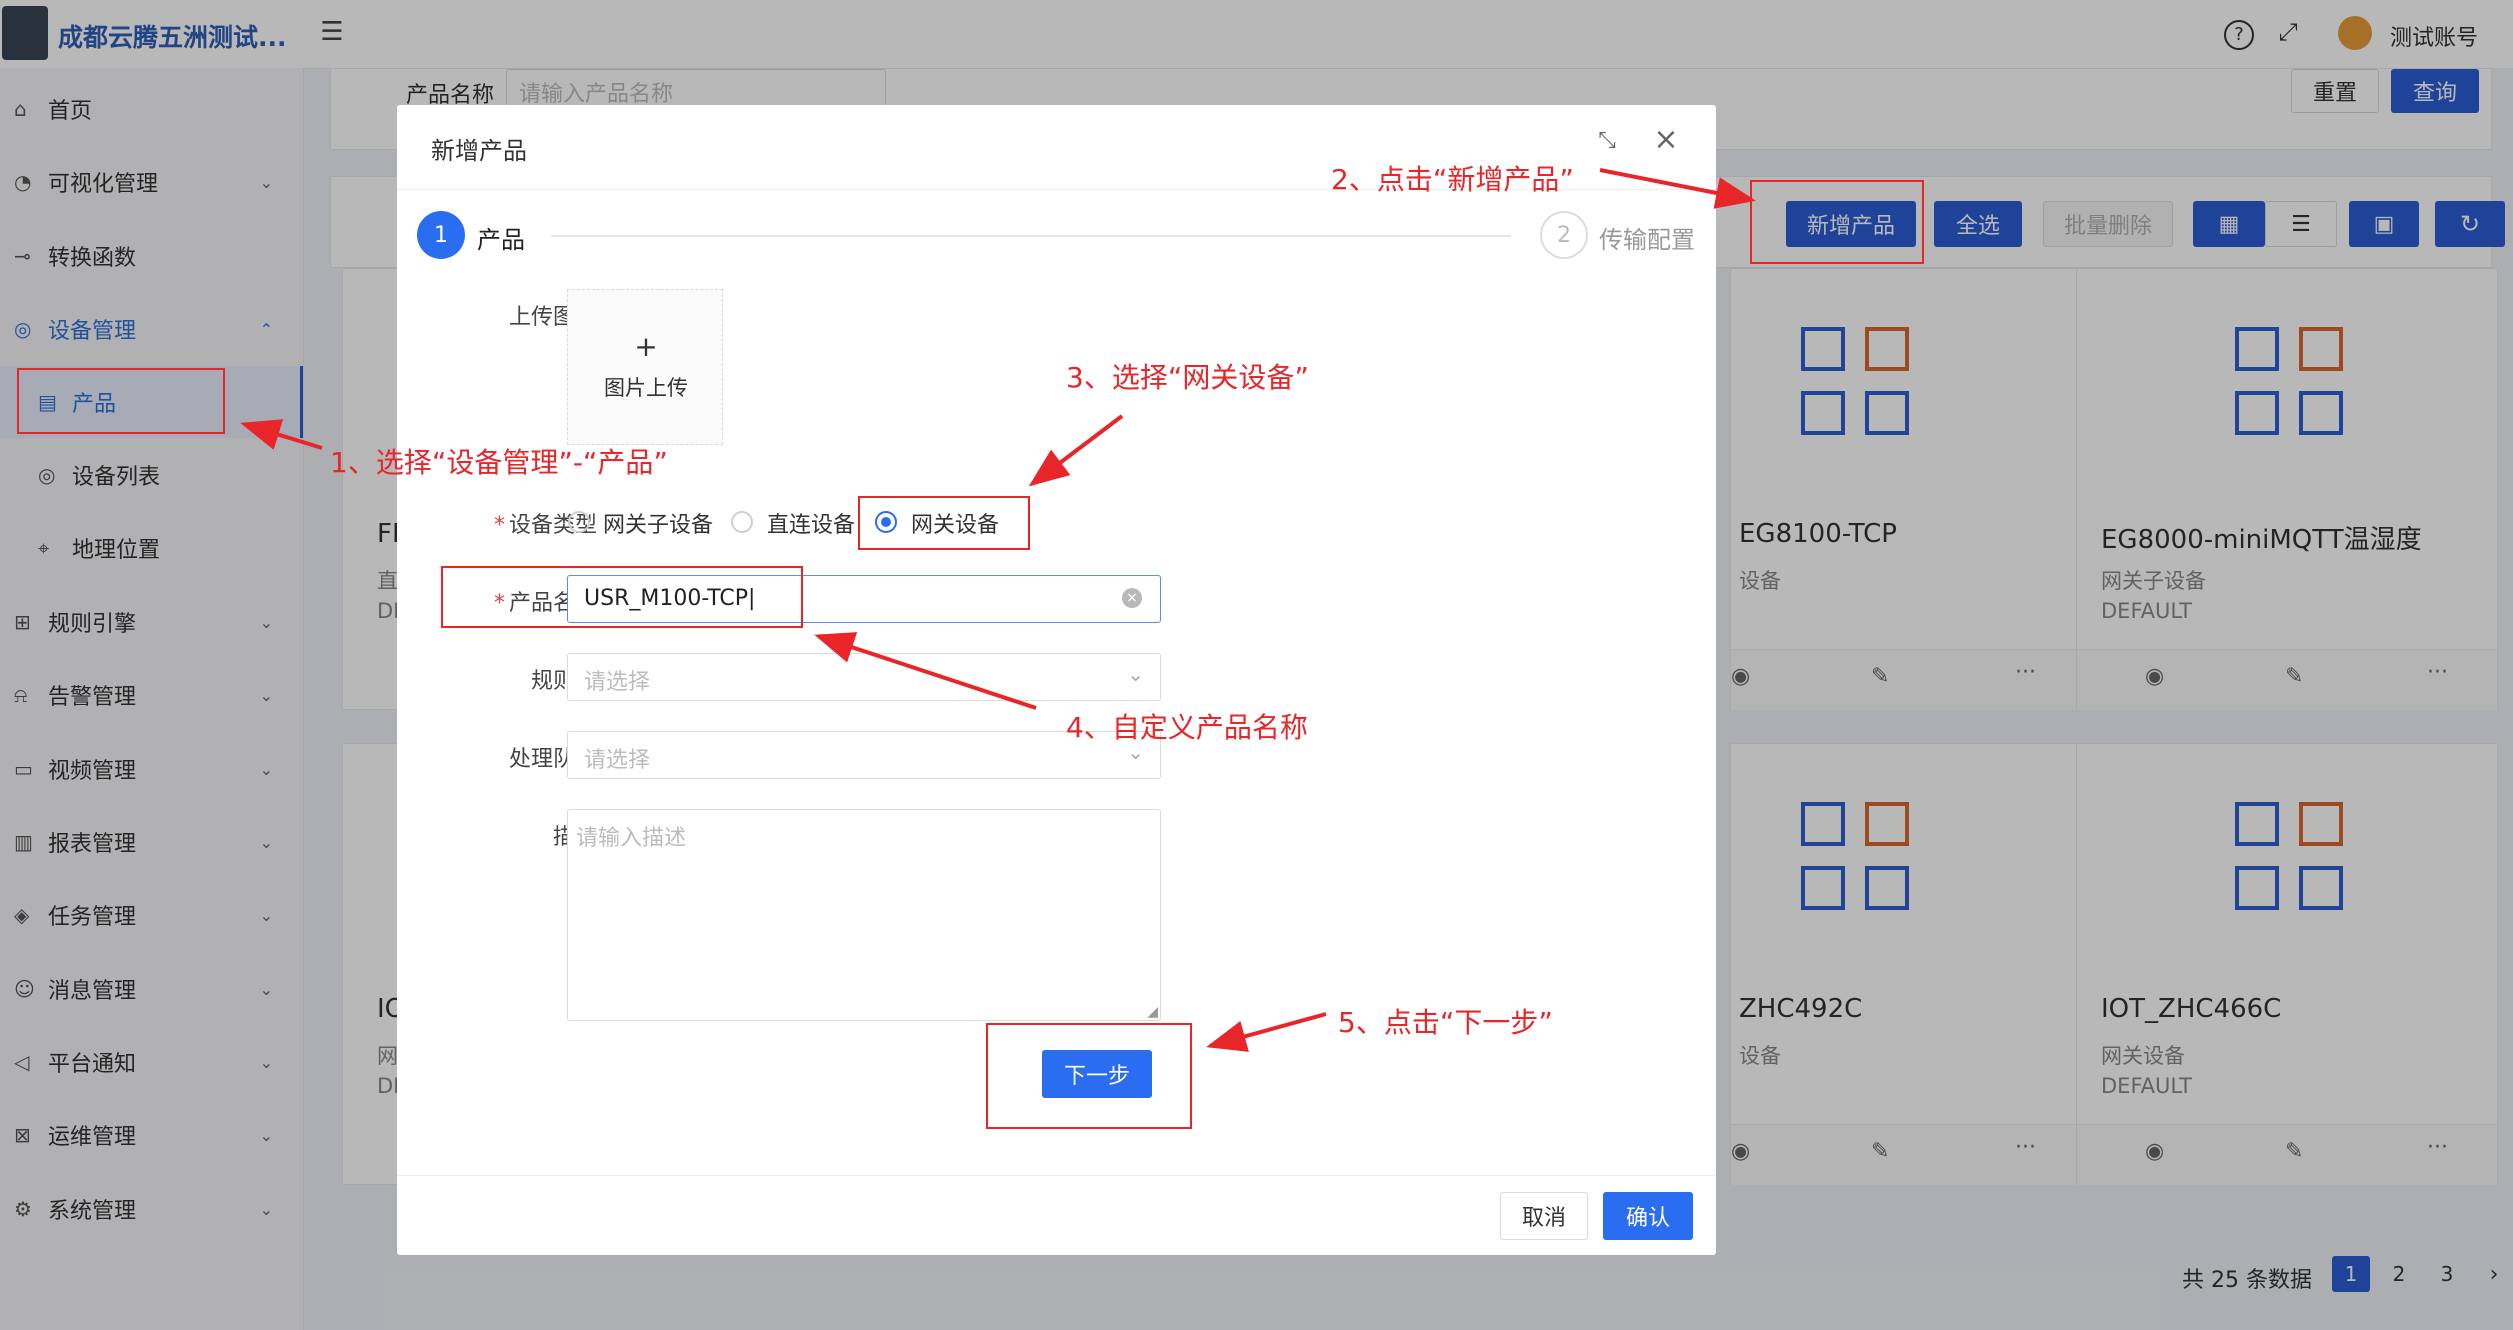  Describe the element at coordinates (1132, 598) in the screenshot. I see `clear-icon: ×` at that location.